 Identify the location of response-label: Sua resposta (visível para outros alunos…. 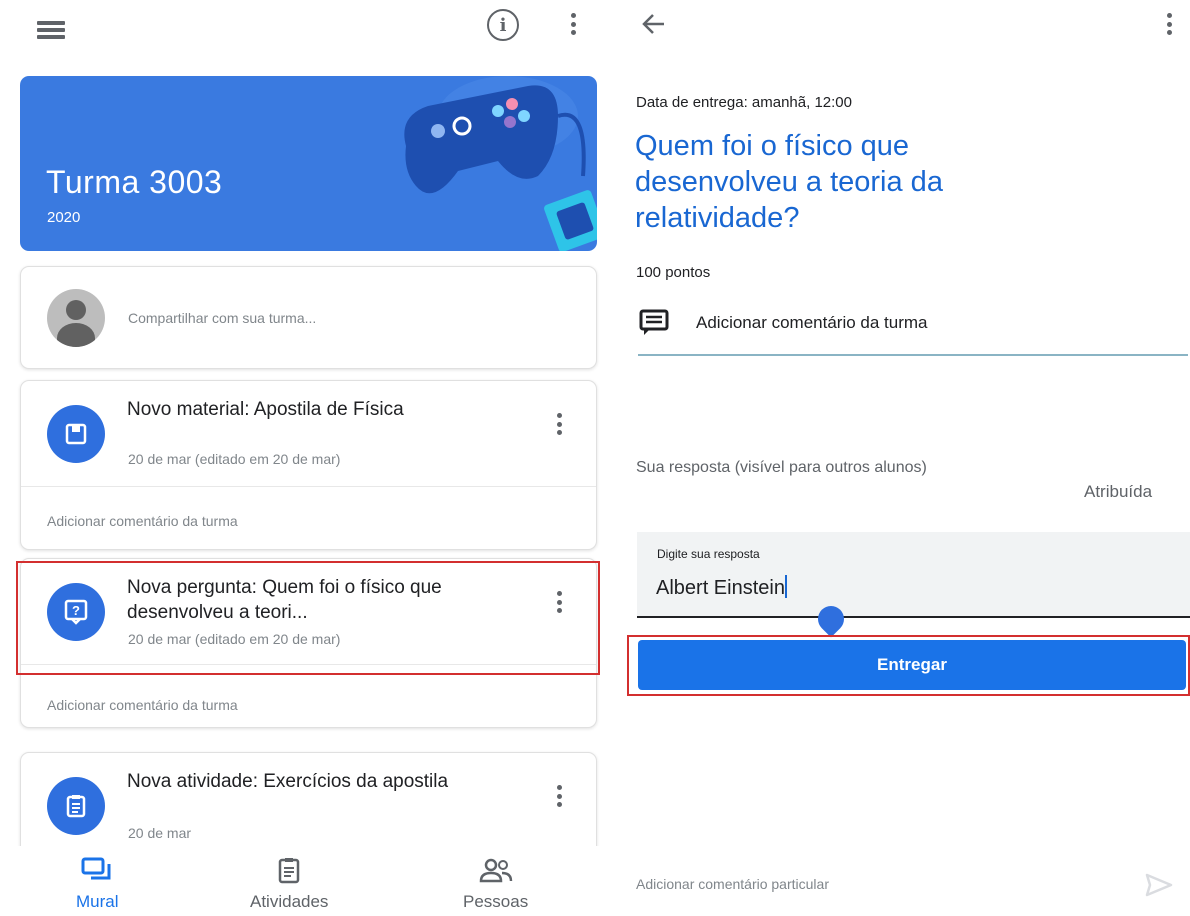
(781, 467).